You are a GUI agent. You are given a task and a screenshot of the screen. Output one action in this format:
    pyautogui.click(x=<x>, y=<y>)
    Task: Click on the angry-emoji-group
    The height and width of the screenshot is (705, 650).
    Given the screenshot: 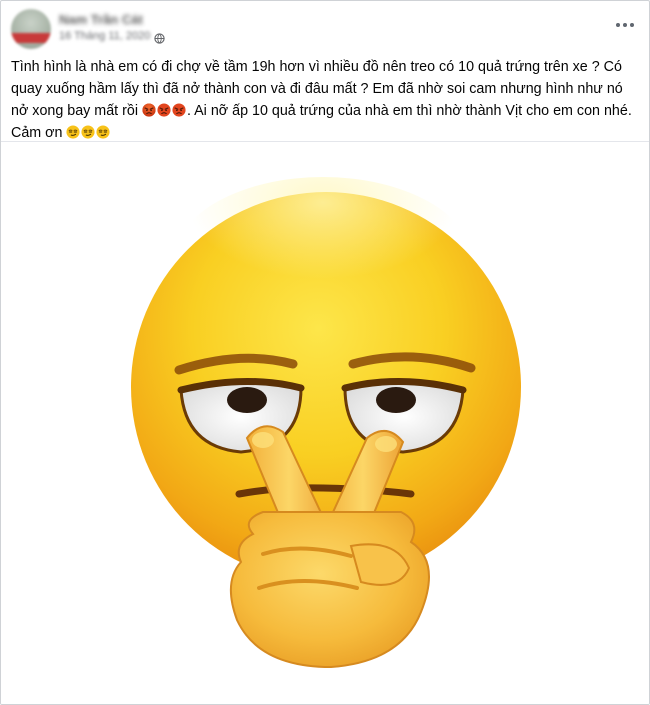 What is the action you would take?
    pyautogui.click(x=164, y=111)
    